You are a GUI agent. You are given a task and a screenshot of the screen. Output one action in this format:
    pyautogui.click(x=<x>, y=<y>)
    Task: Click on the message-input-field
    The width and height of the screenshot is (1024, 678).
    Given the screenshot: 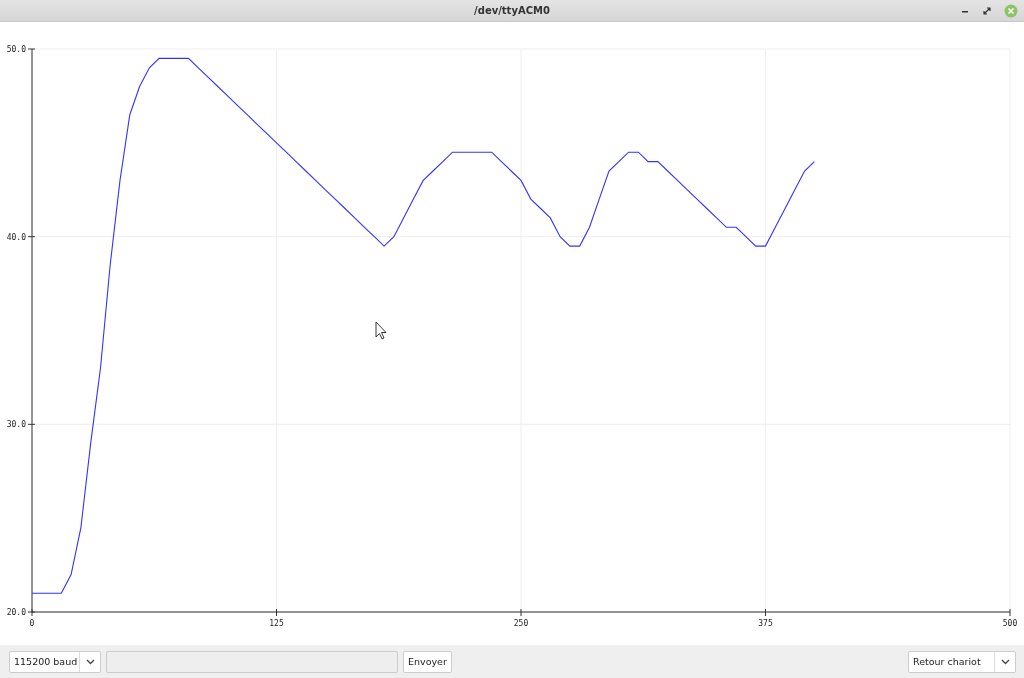 What is the action you would take?
    pyautogui.click(x=252, y=661)
    